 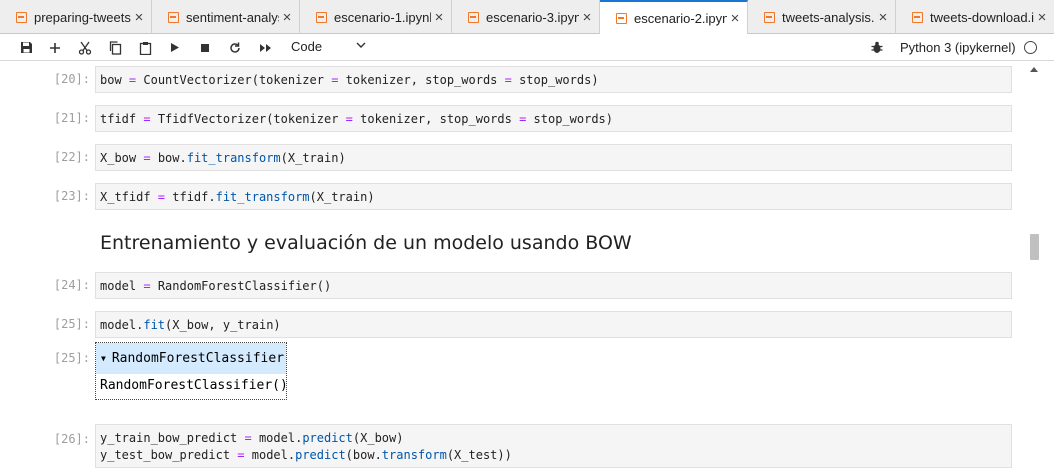 I want to click on fast-forward-icon, so click(x=265, y=47).